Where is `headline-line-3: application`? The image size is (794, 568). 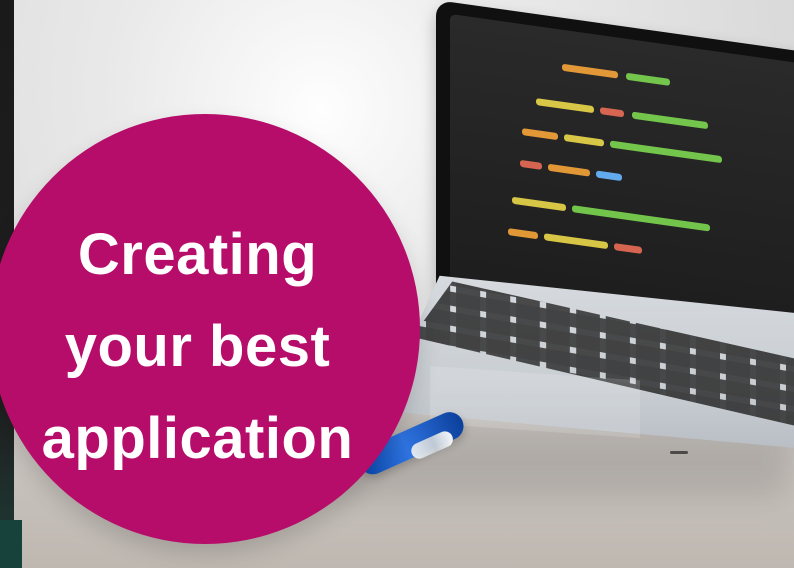
headline-line-3: application is located at coordinates (197, 438).